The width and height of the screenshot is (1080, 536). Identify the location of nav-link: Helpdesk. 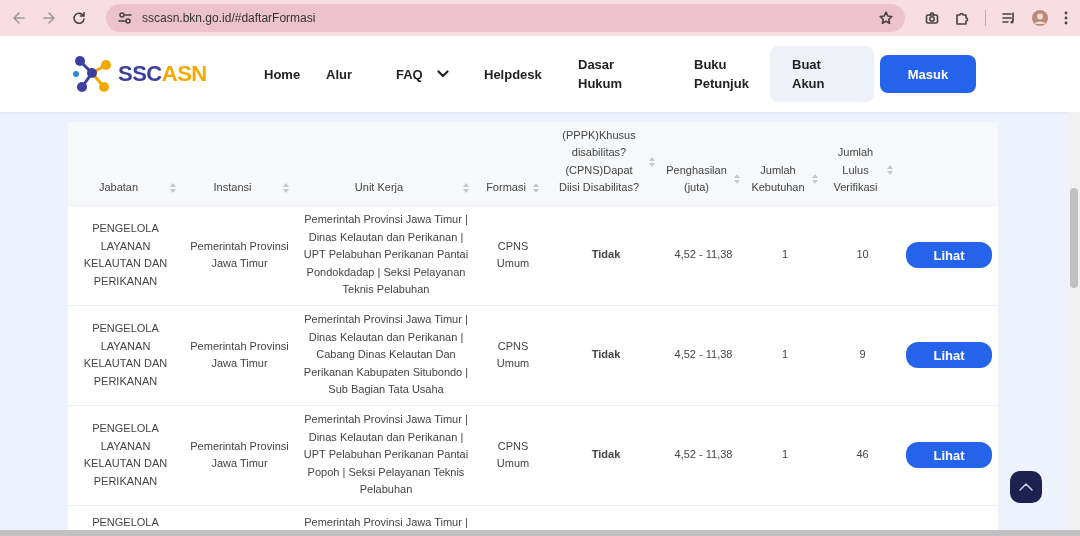
(521, 74).